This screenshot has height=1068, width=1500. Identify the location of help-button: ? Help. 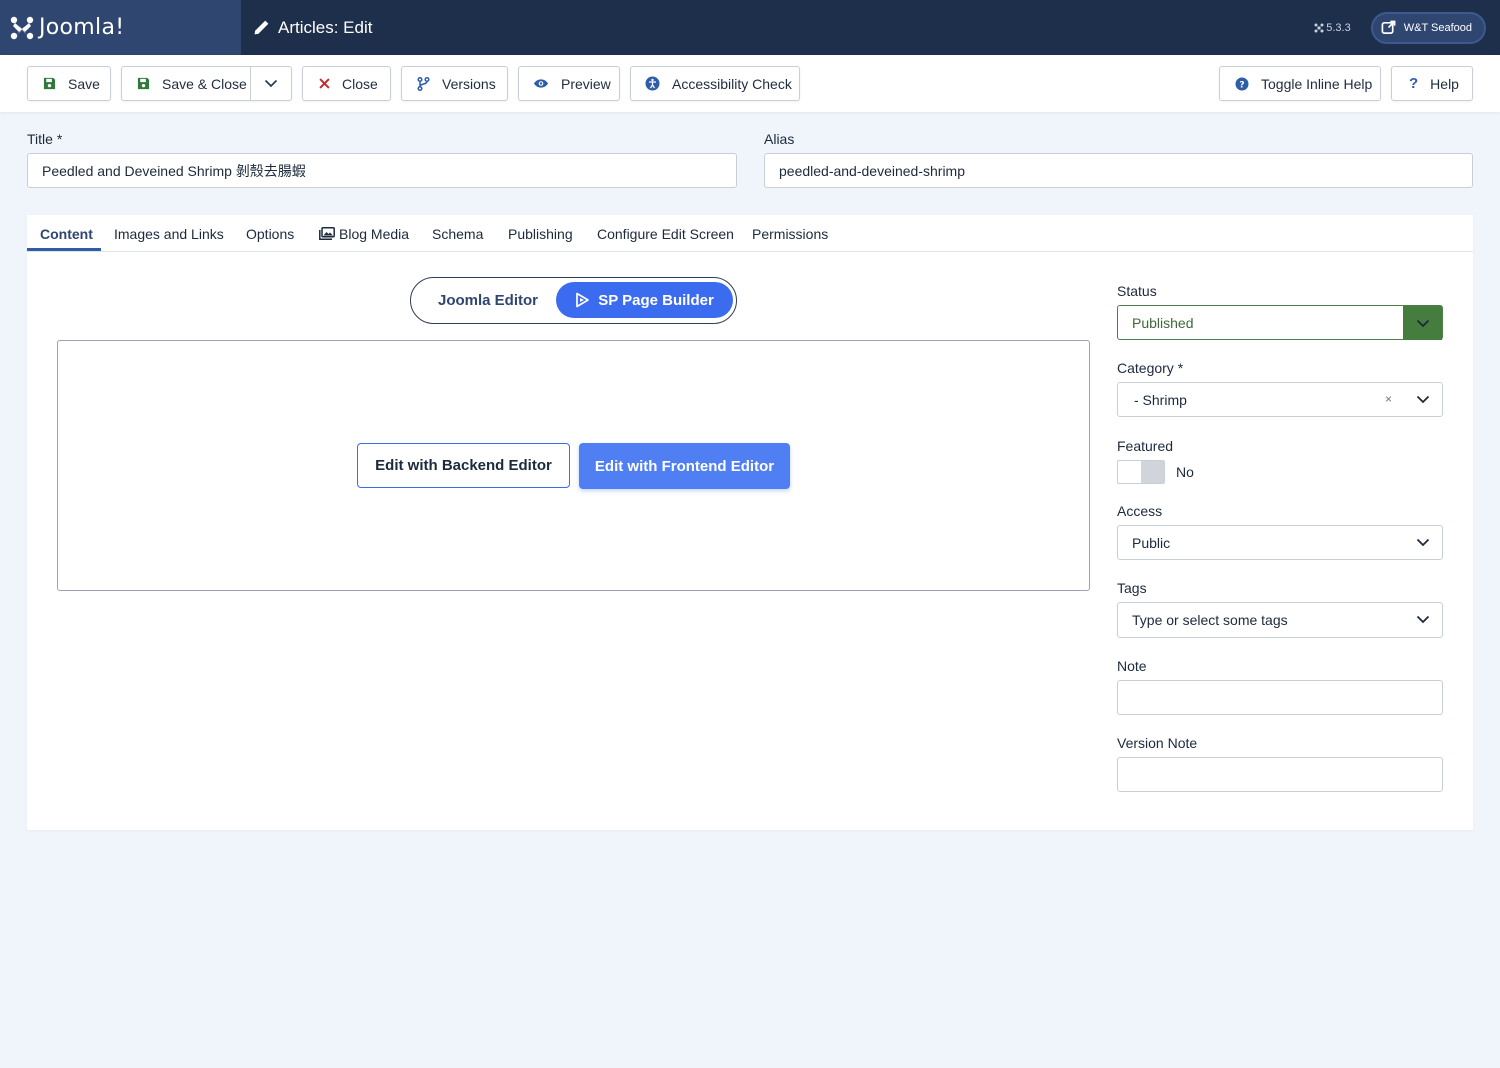
(1432, 83).